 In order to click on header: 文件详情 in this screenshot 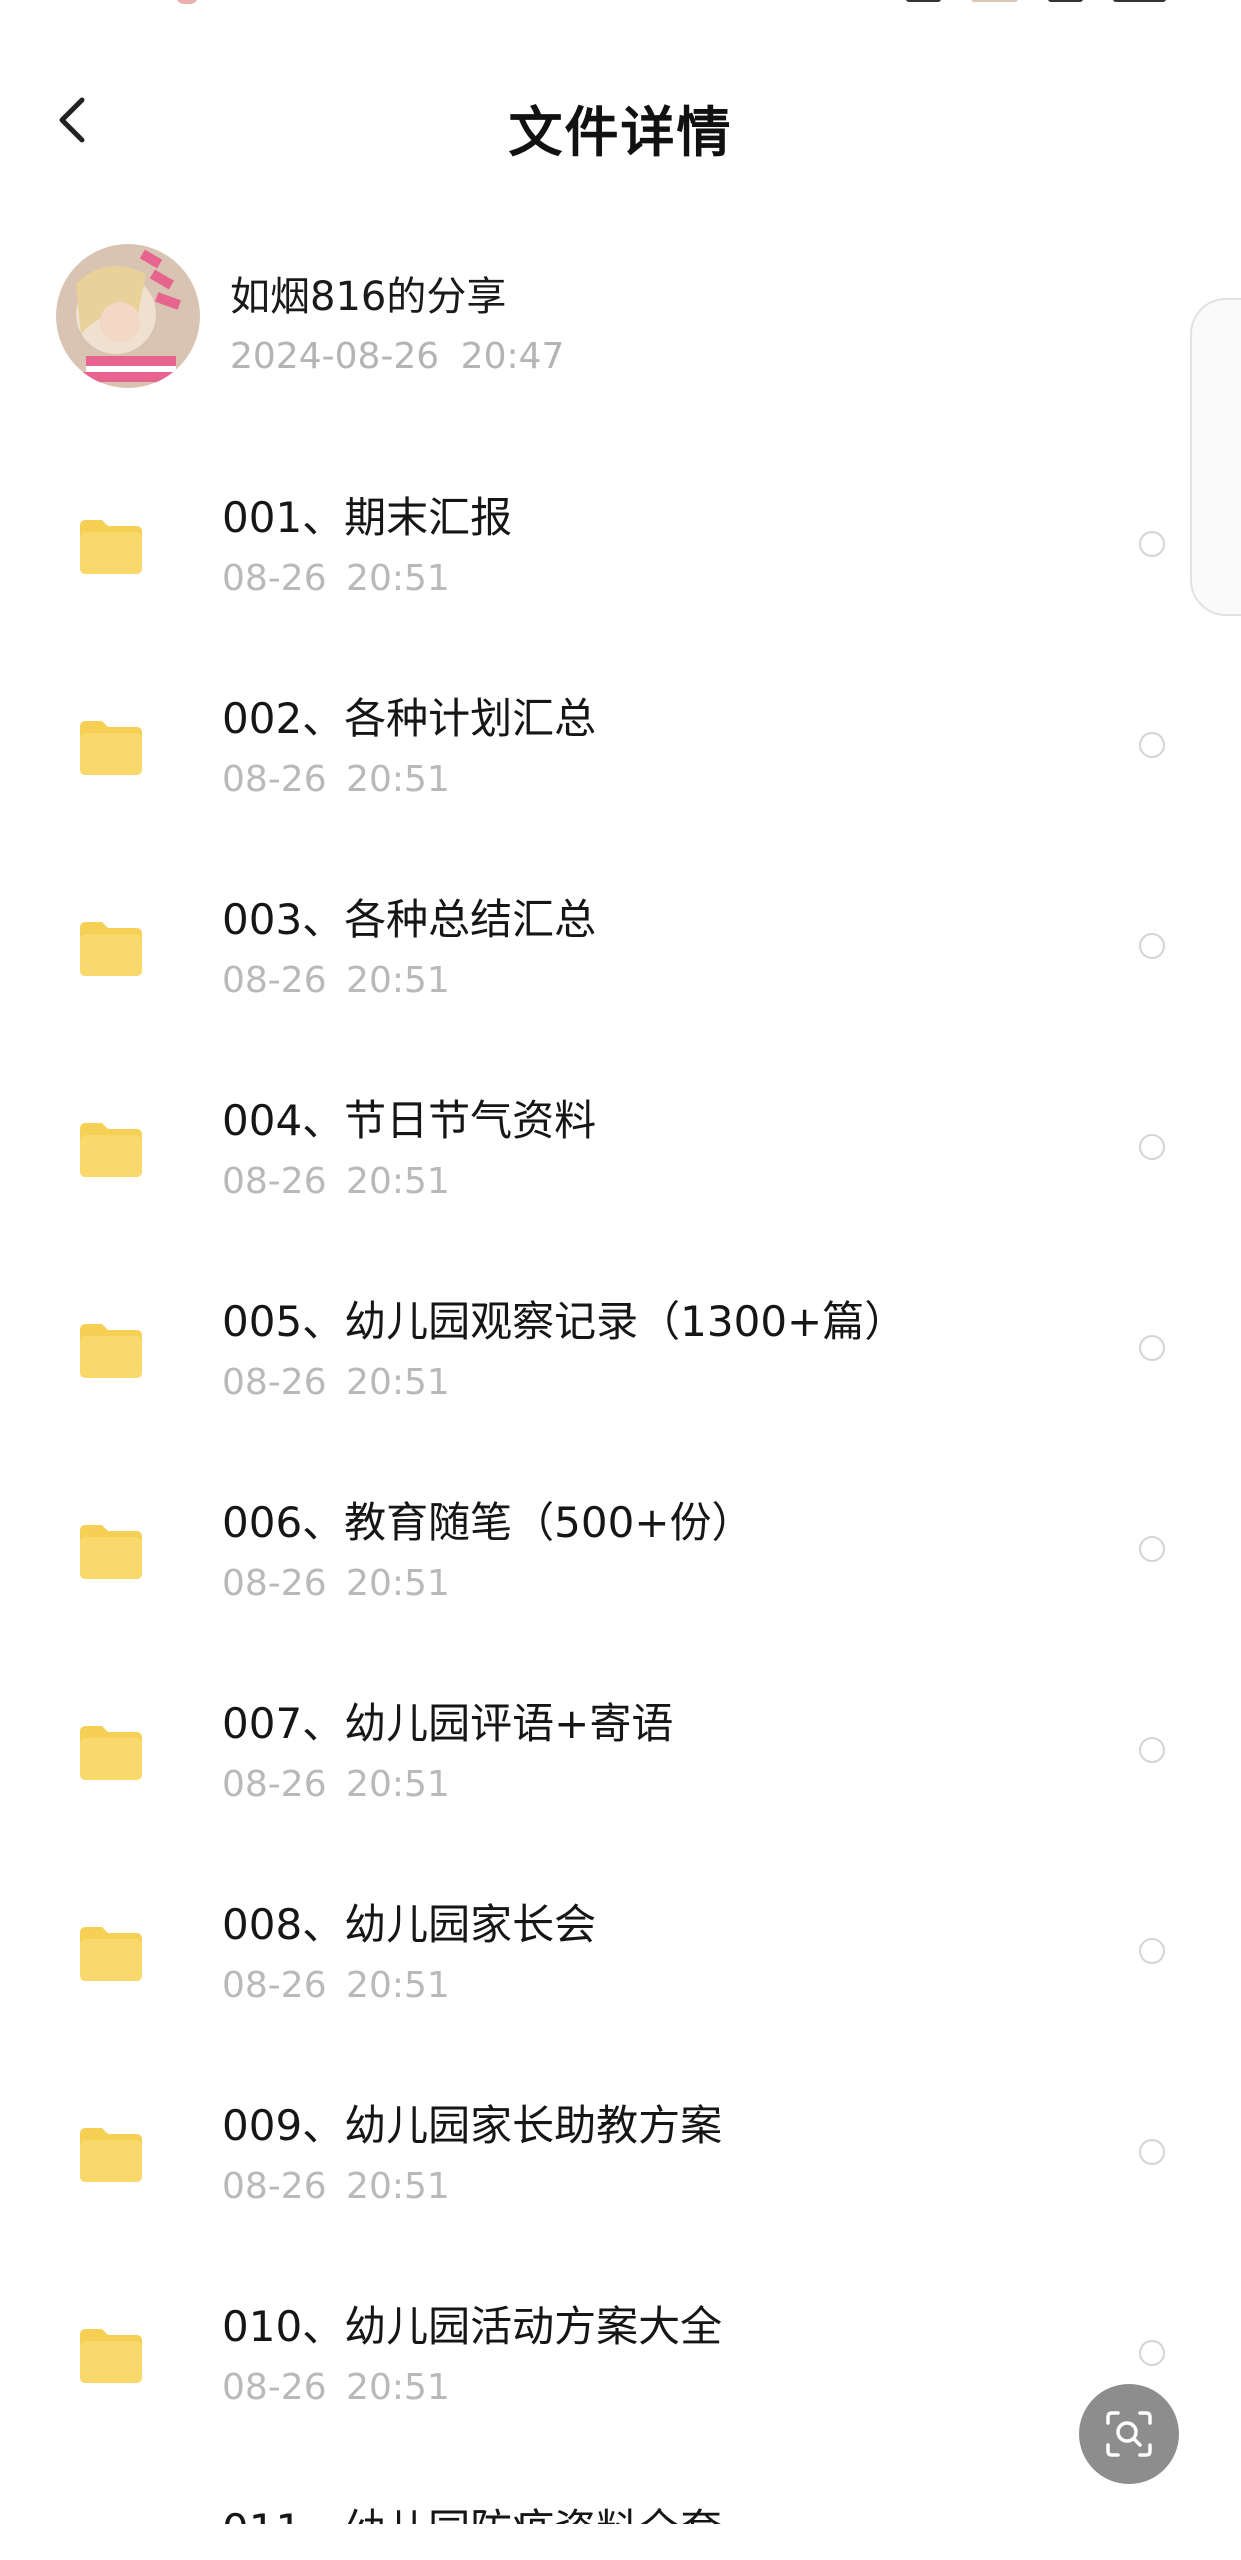, I will do `click(620, 120)`.